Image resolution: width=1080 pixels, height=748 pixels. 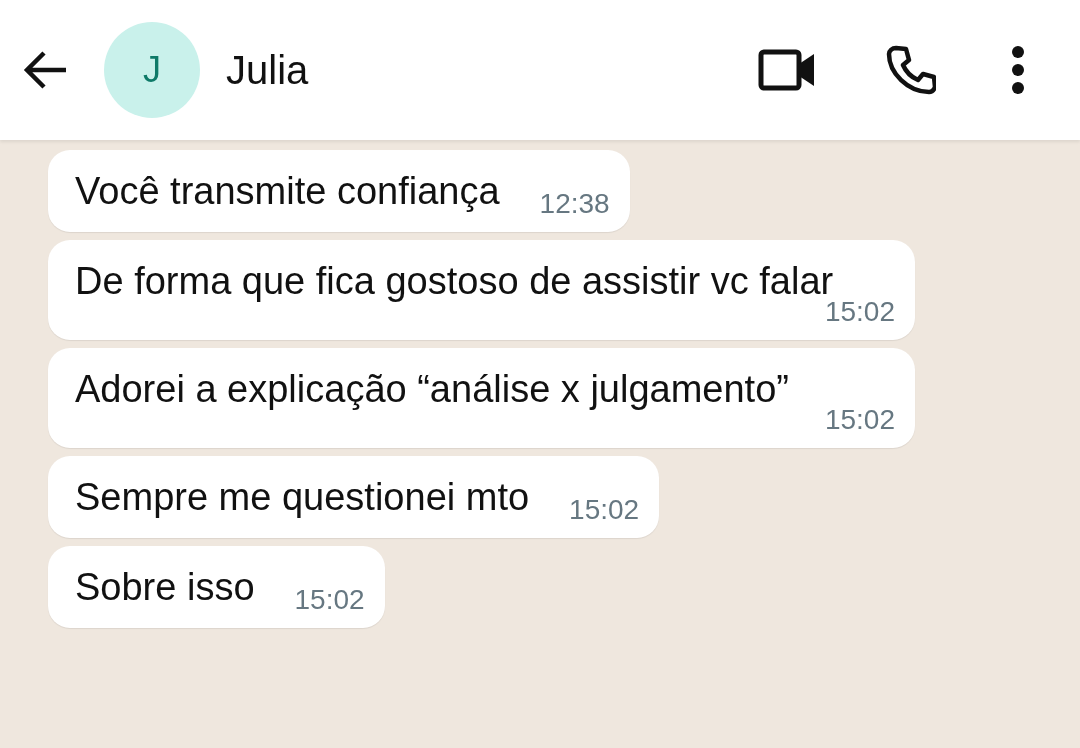 I want to click on message-text: Você transmite confiança, so click(x=287, y=191).